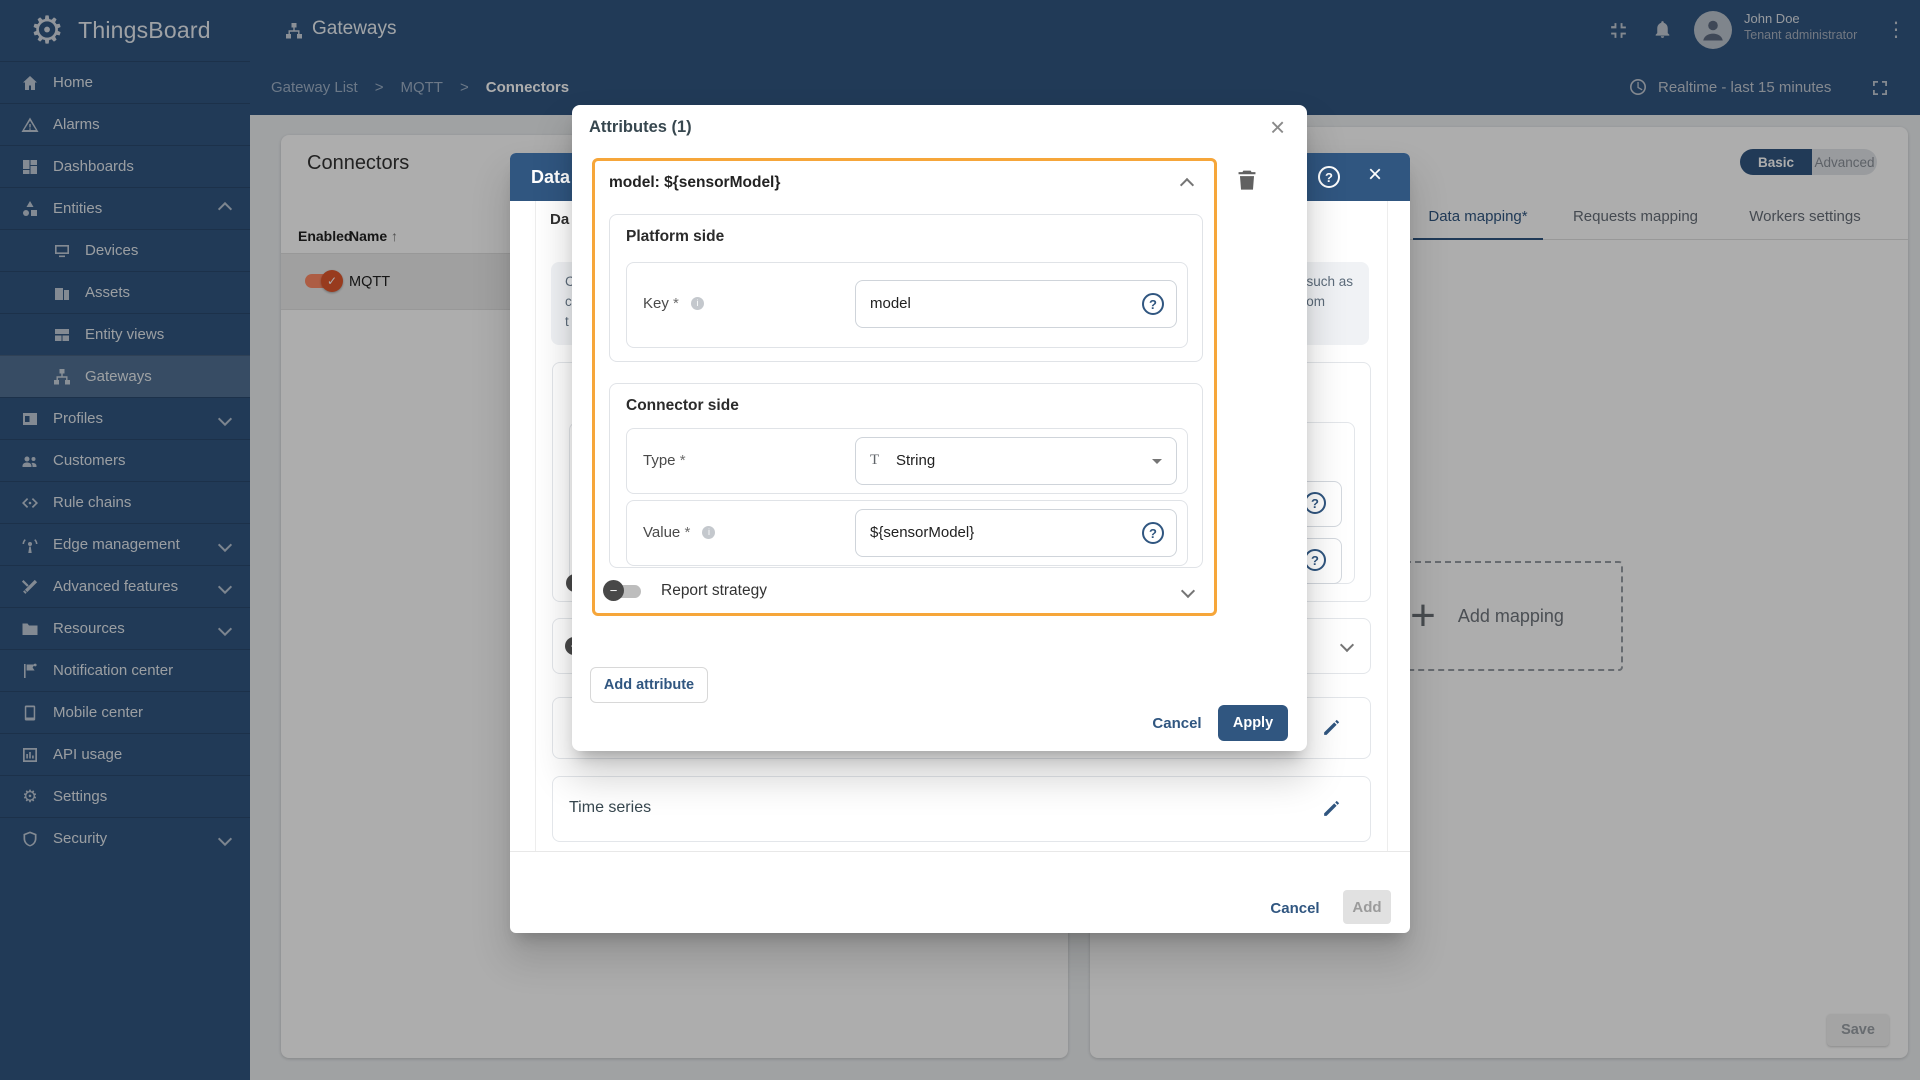 Image resolution: width=1920 pixels, height=1080 pixels. I want to click on type-label: Type *, so click(664, 460).